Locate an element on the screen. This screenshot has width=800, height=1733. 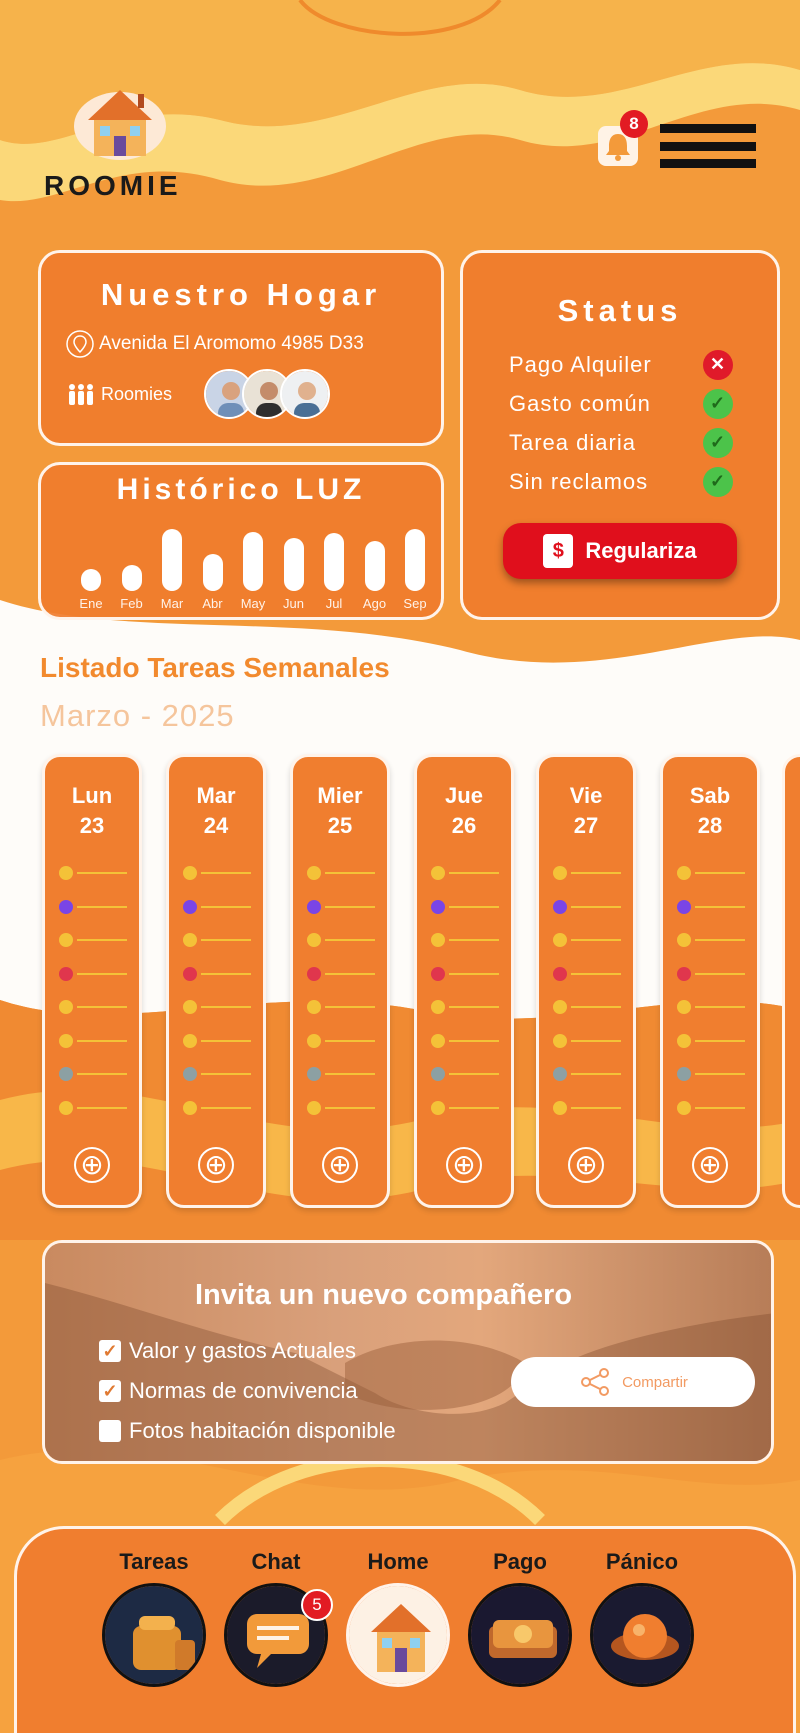
nav-item-pago: Pago is located at coordinates (520, 1618).